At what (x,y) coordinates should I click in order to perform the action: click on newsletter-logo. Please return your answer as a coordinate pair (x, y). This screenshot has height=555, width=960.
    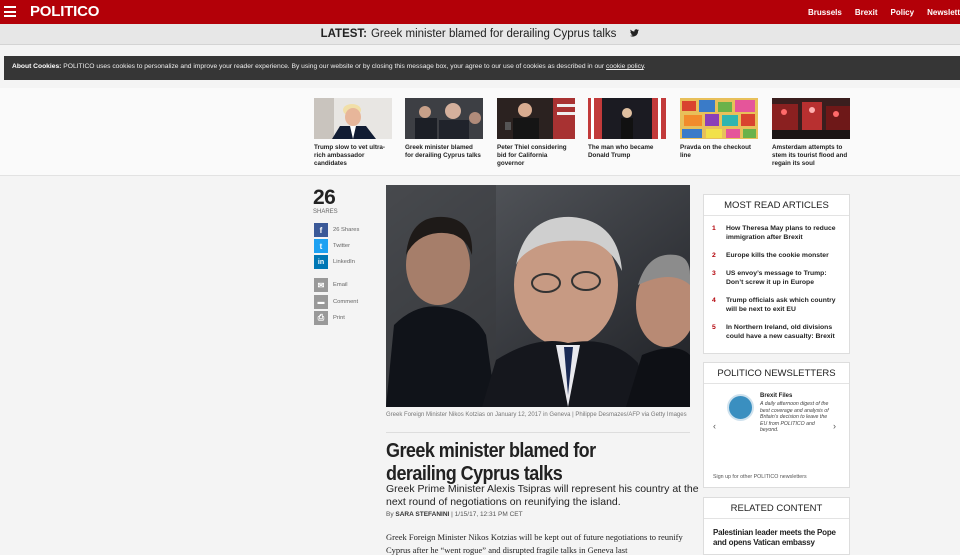
    Looking at the image, I should click on (740, 407).